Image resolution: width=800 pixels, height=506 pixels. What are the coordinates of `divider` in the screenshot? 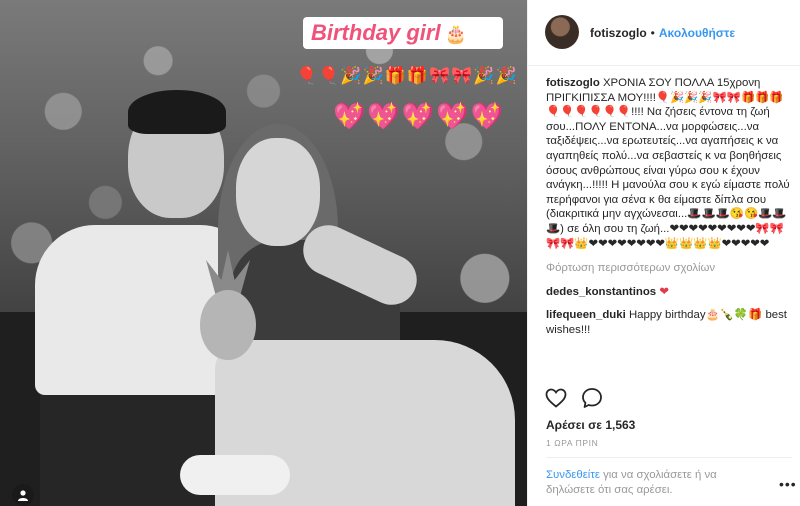 It's located at (669, 457).